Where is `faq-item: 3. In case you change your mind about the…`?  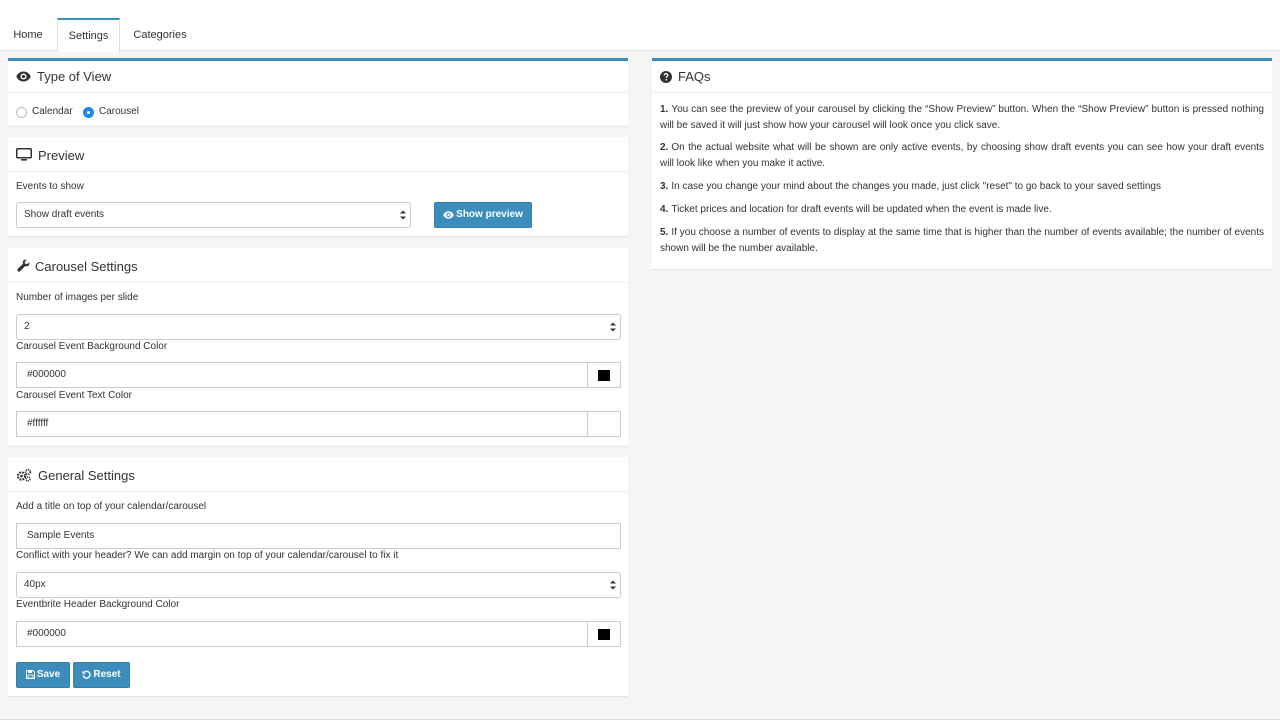 faq-item: 3. In case you change your mind about the… is located at coordinates (962, 187).